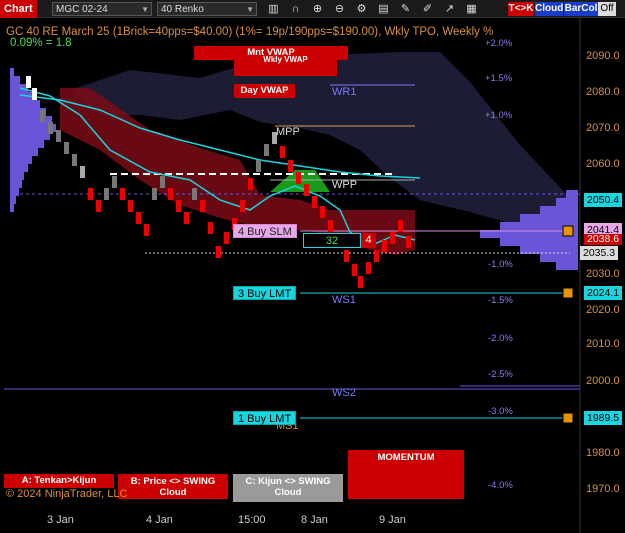  I want to click on ws2-label: WS2, so click(344, 393).